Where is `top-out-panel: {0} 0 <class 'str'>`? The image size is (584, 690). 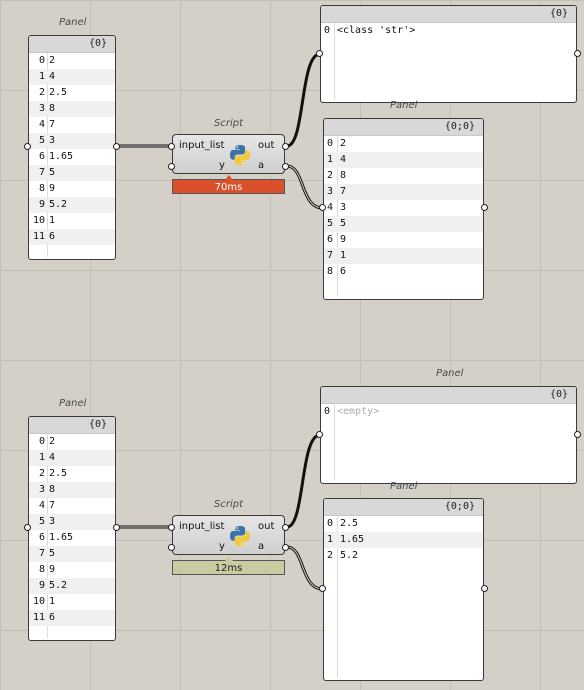 top-out-panel: {0} 0 <class 'str'> is located at coordinates (448, 54).